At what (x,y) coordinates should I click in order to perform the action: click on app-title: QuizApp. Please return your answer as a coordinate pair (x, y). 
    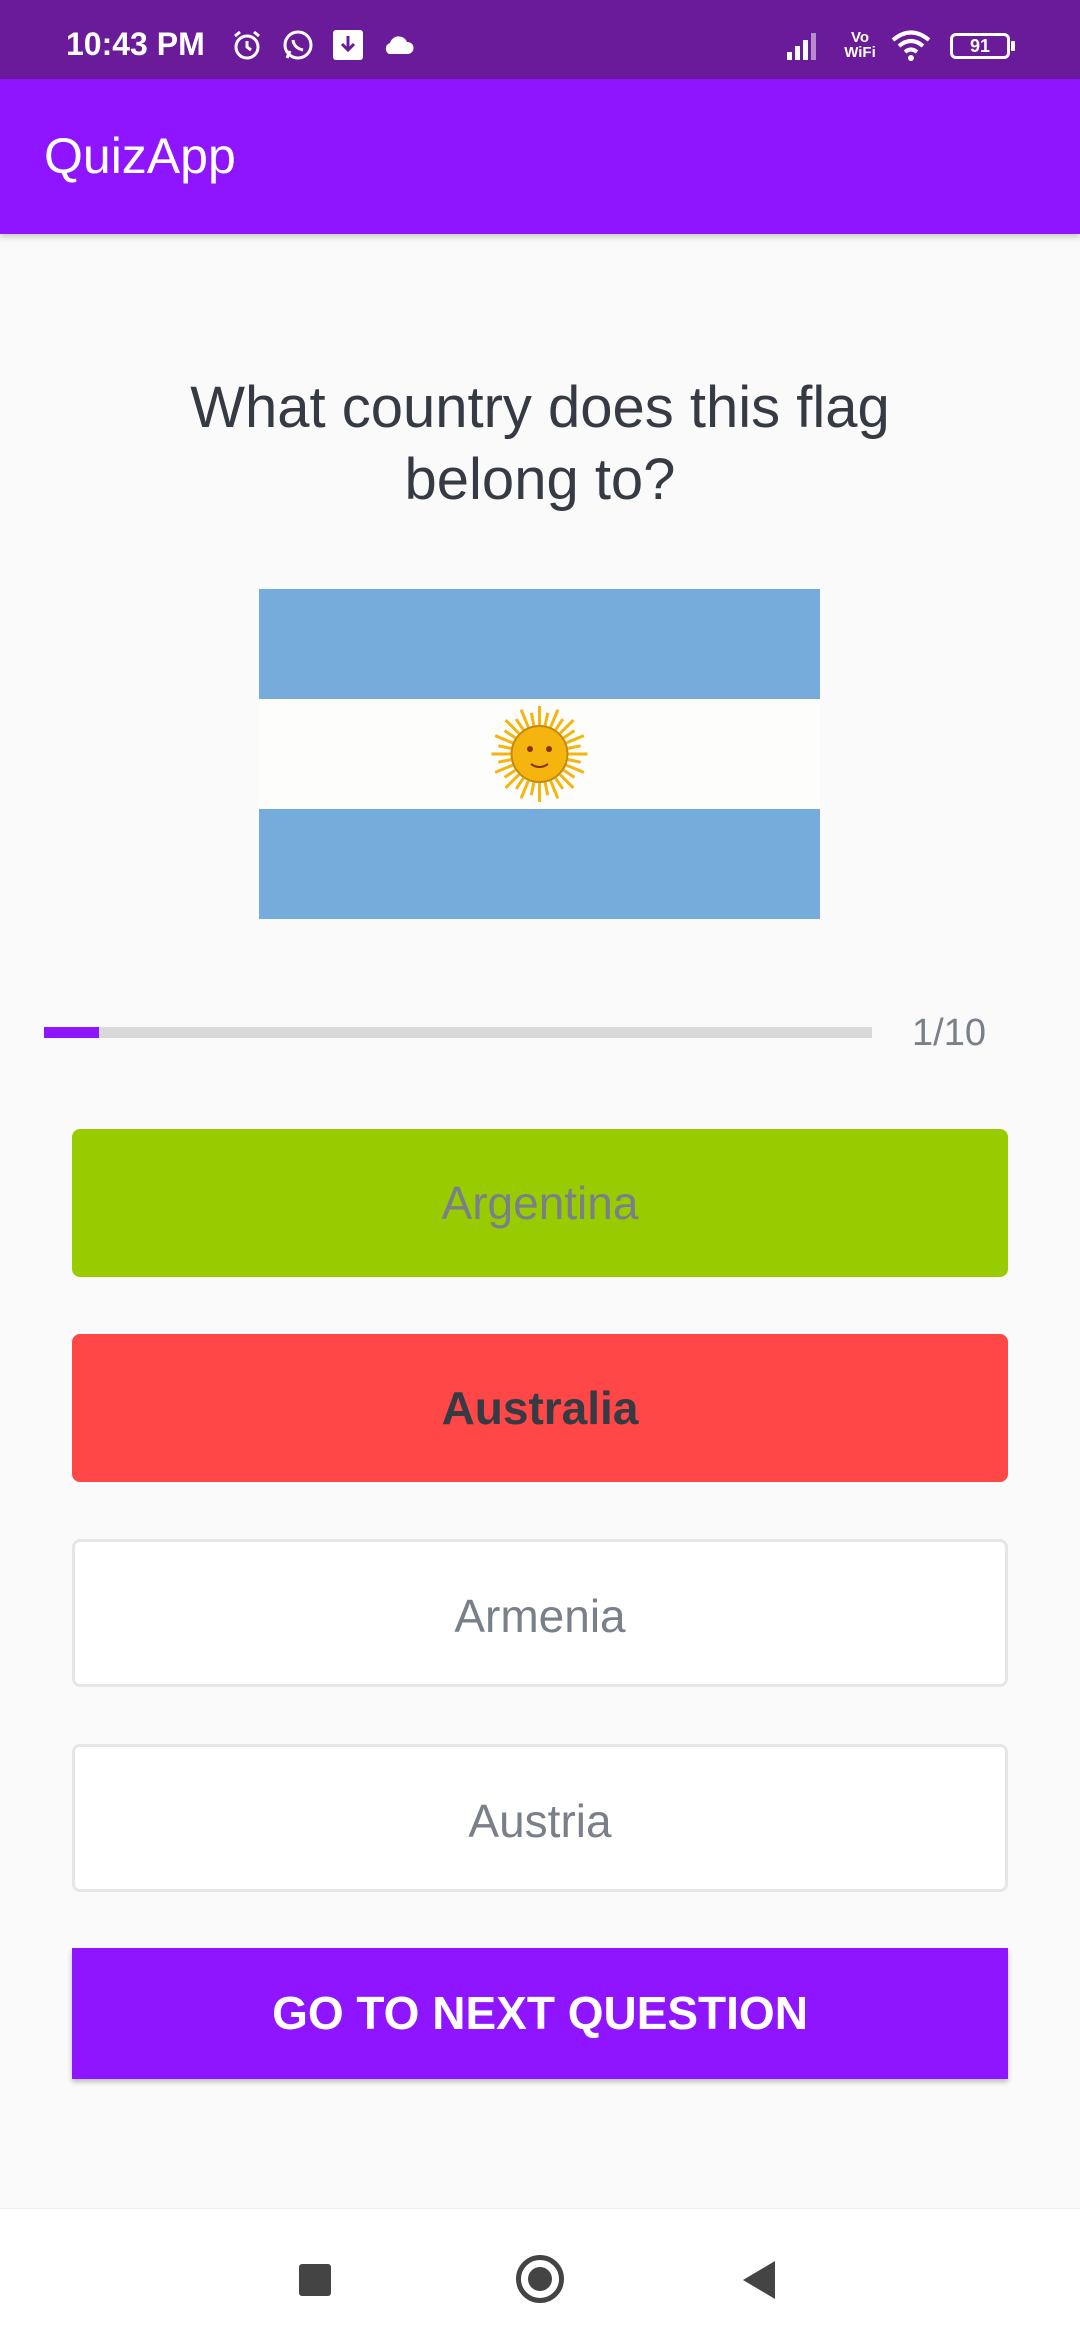
    Looking at the image, I should click on (140, 156).